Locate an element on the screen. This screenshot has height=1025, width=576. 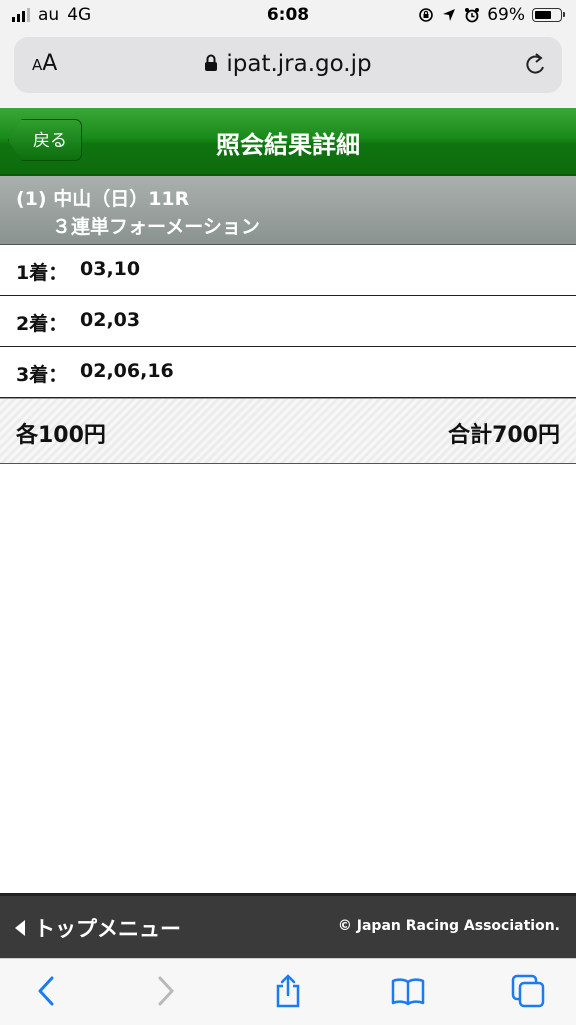
chevron-right-icon is located at coordinates (166, 991).